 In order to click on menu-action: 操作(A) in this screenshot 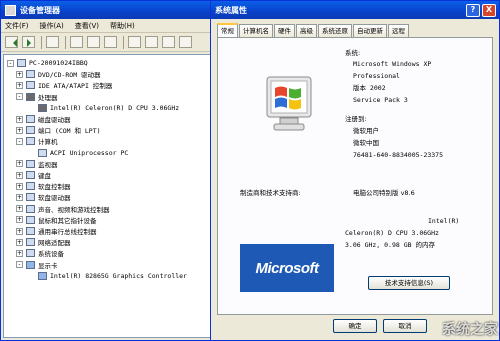, I will do `click(52, 26)`.